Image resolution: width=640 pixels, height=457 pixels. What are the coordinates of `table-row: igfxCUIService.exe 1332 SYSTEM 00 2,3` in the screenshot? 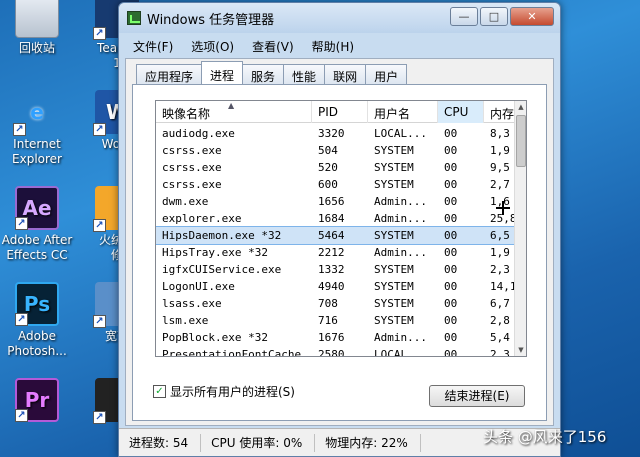 It's located at (336, 269).